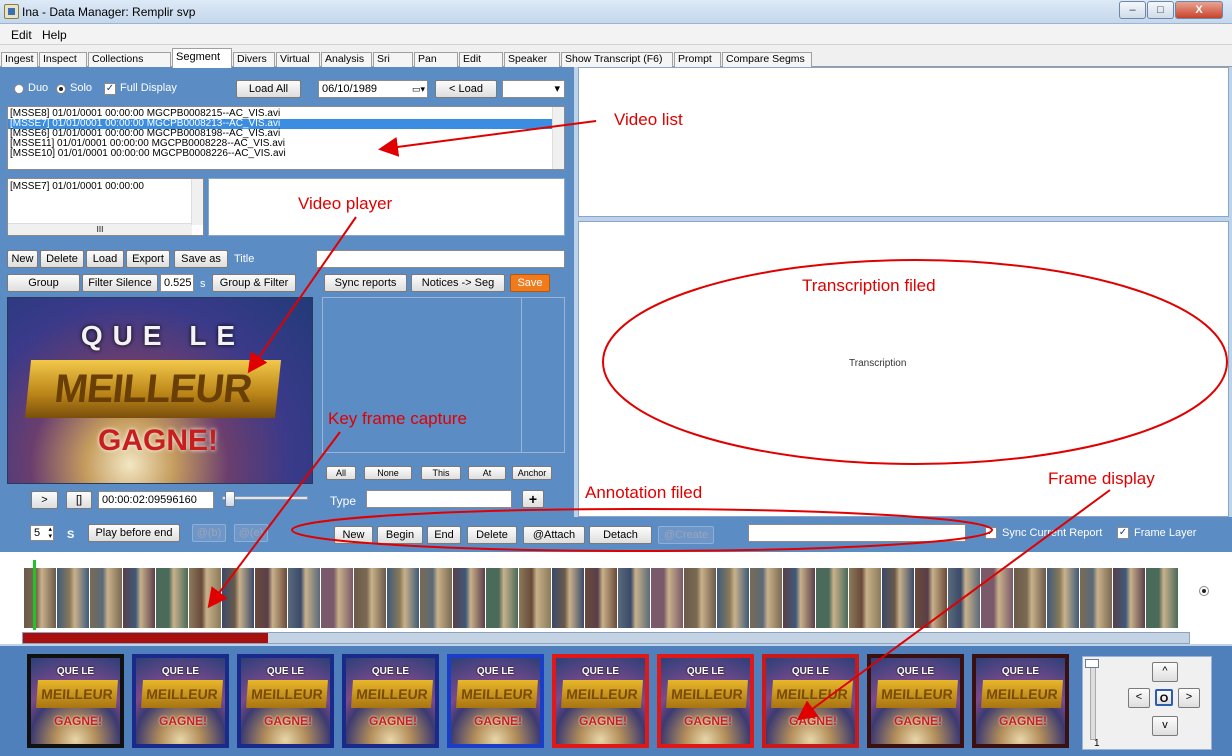 The height and width of the screenshot is (756, 1232). Describe the element at coordinates (533, 89) in the screenshot. I see `load-dropdown: ▾` at that location.